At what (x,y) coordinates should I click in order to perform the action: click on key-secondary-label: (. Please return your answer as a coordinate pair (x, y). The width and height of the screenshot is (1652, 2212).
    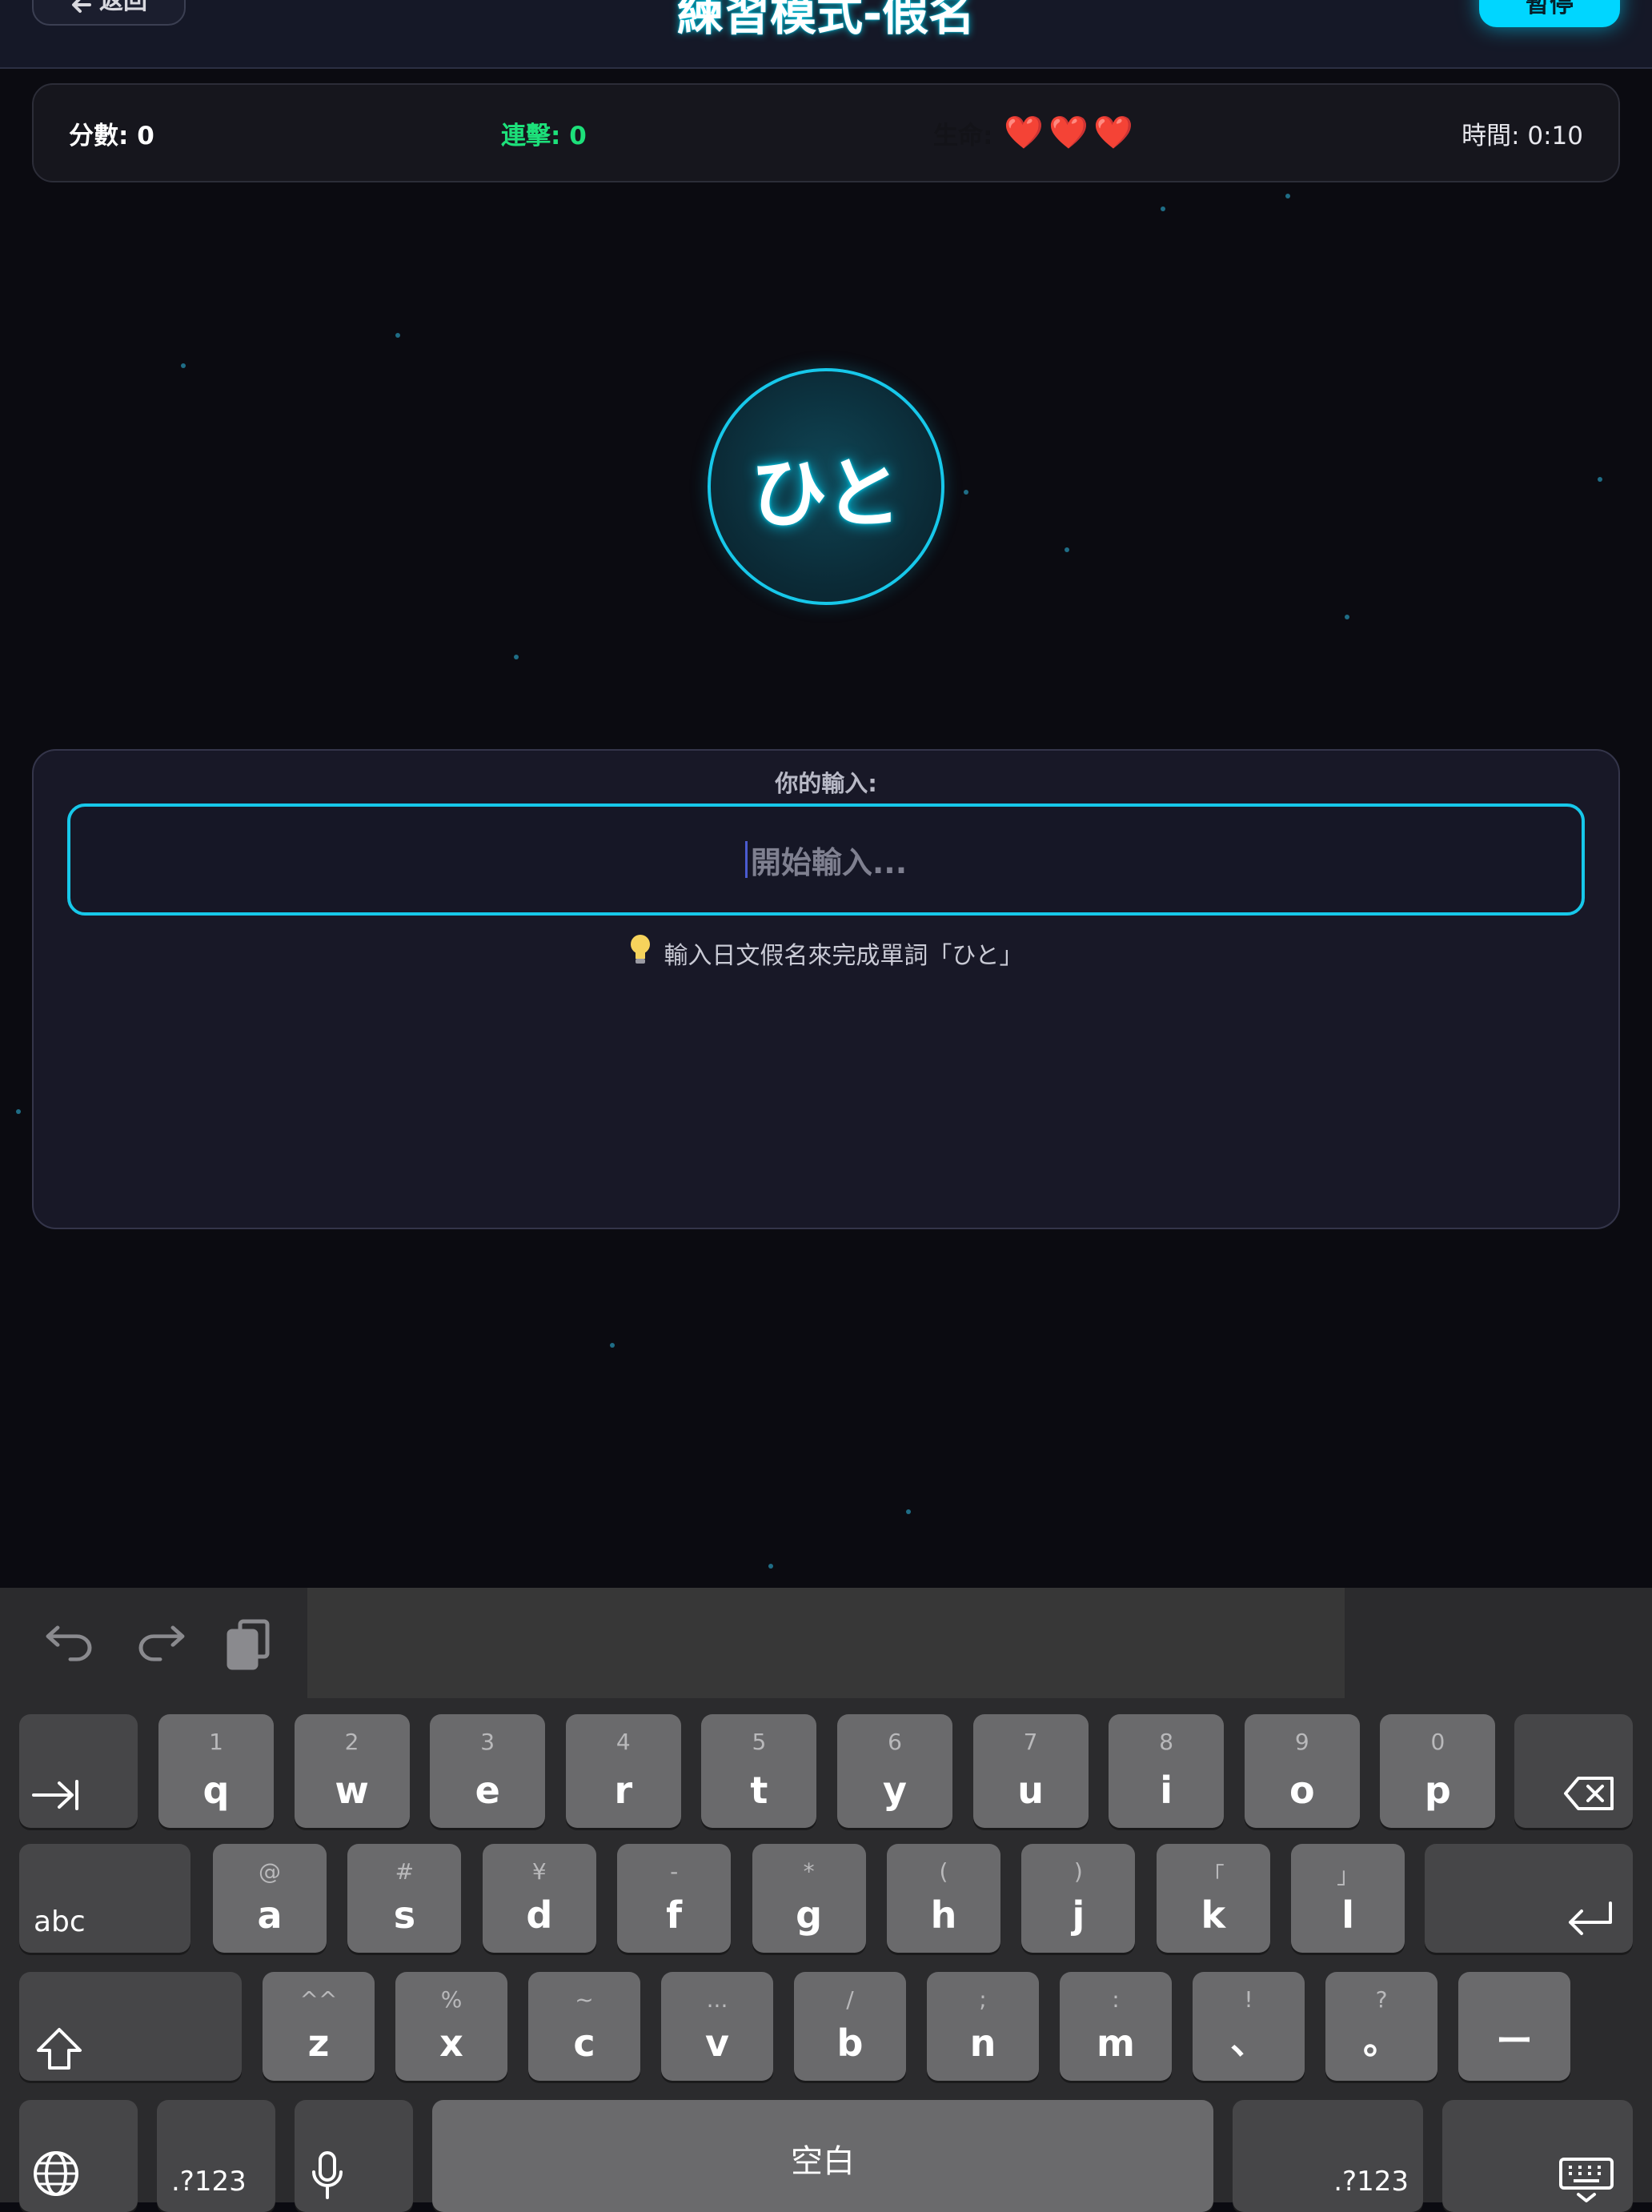
    Looking at the image, I should click on (943, 1871).